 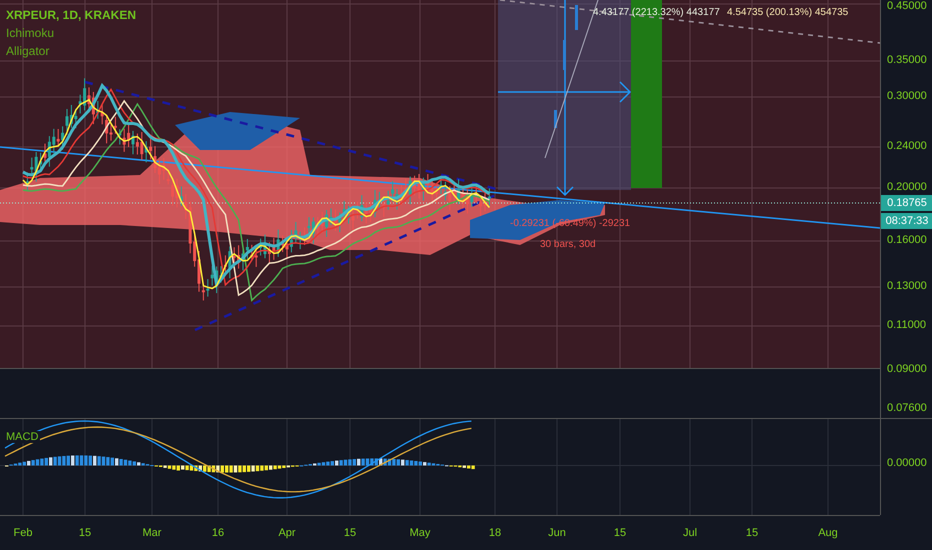 I want to click on price-tick: 0.09000, so click(x=907, y=369).